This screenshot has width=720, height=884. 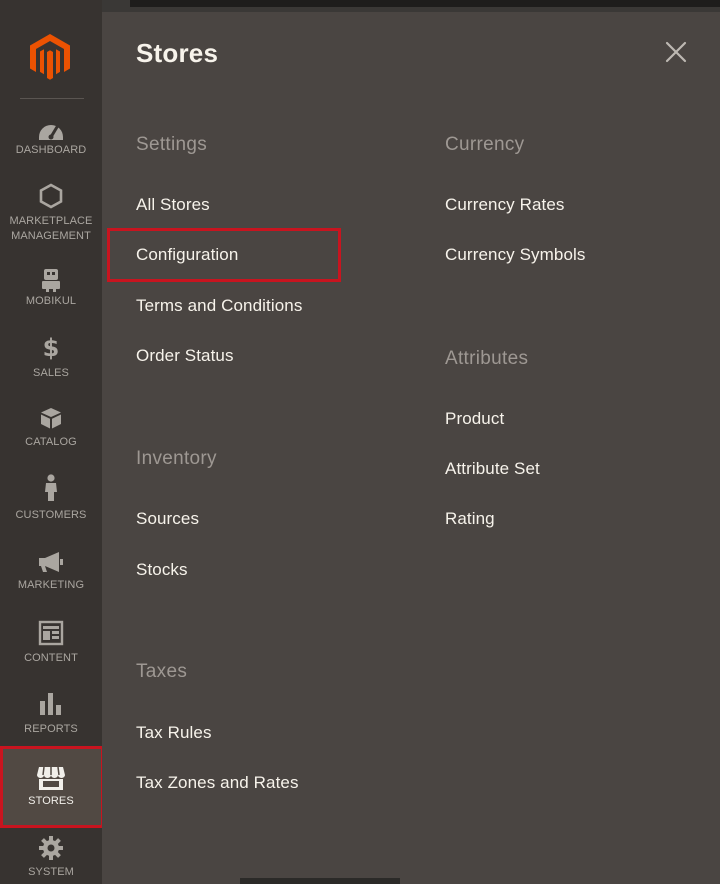 I want to click on person-icon, so click(x=51, y=488).